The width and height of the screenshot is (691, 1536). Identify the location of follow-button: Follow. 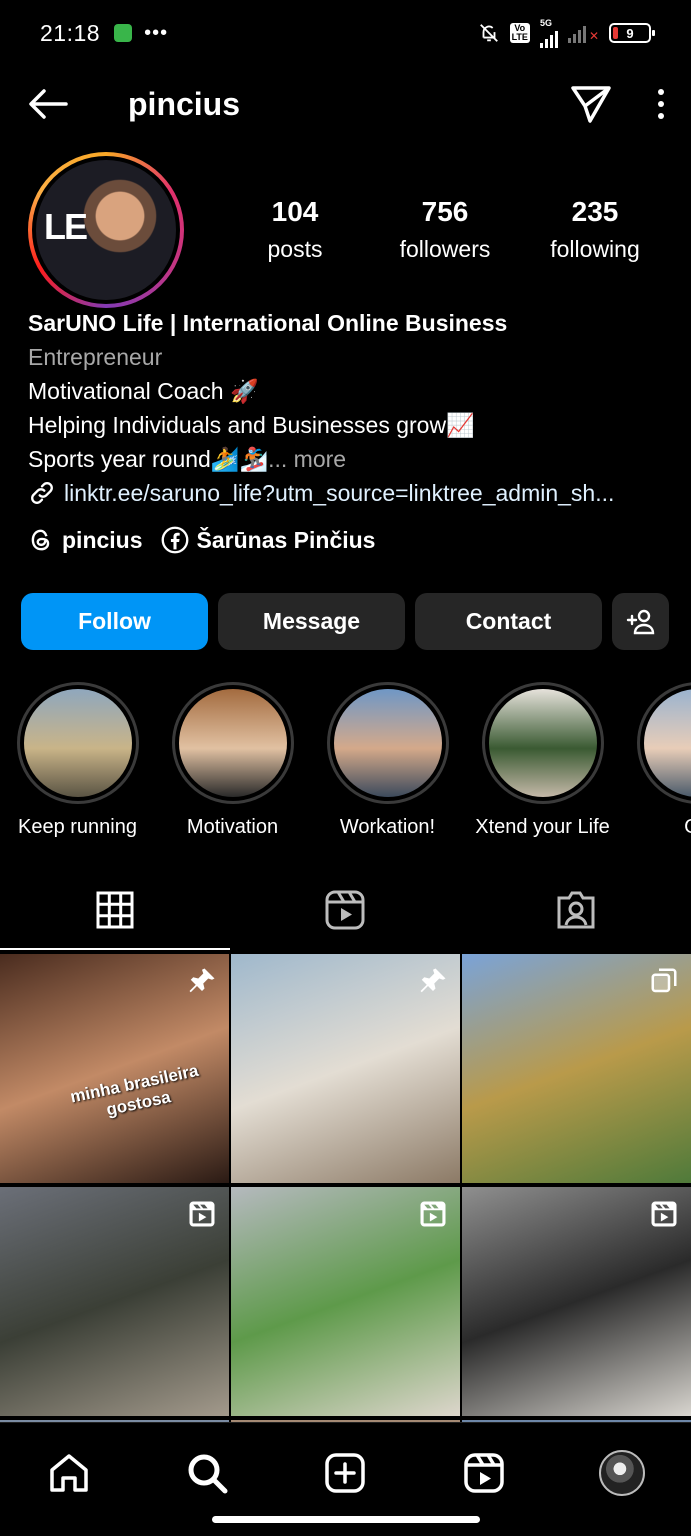
(114, 621).